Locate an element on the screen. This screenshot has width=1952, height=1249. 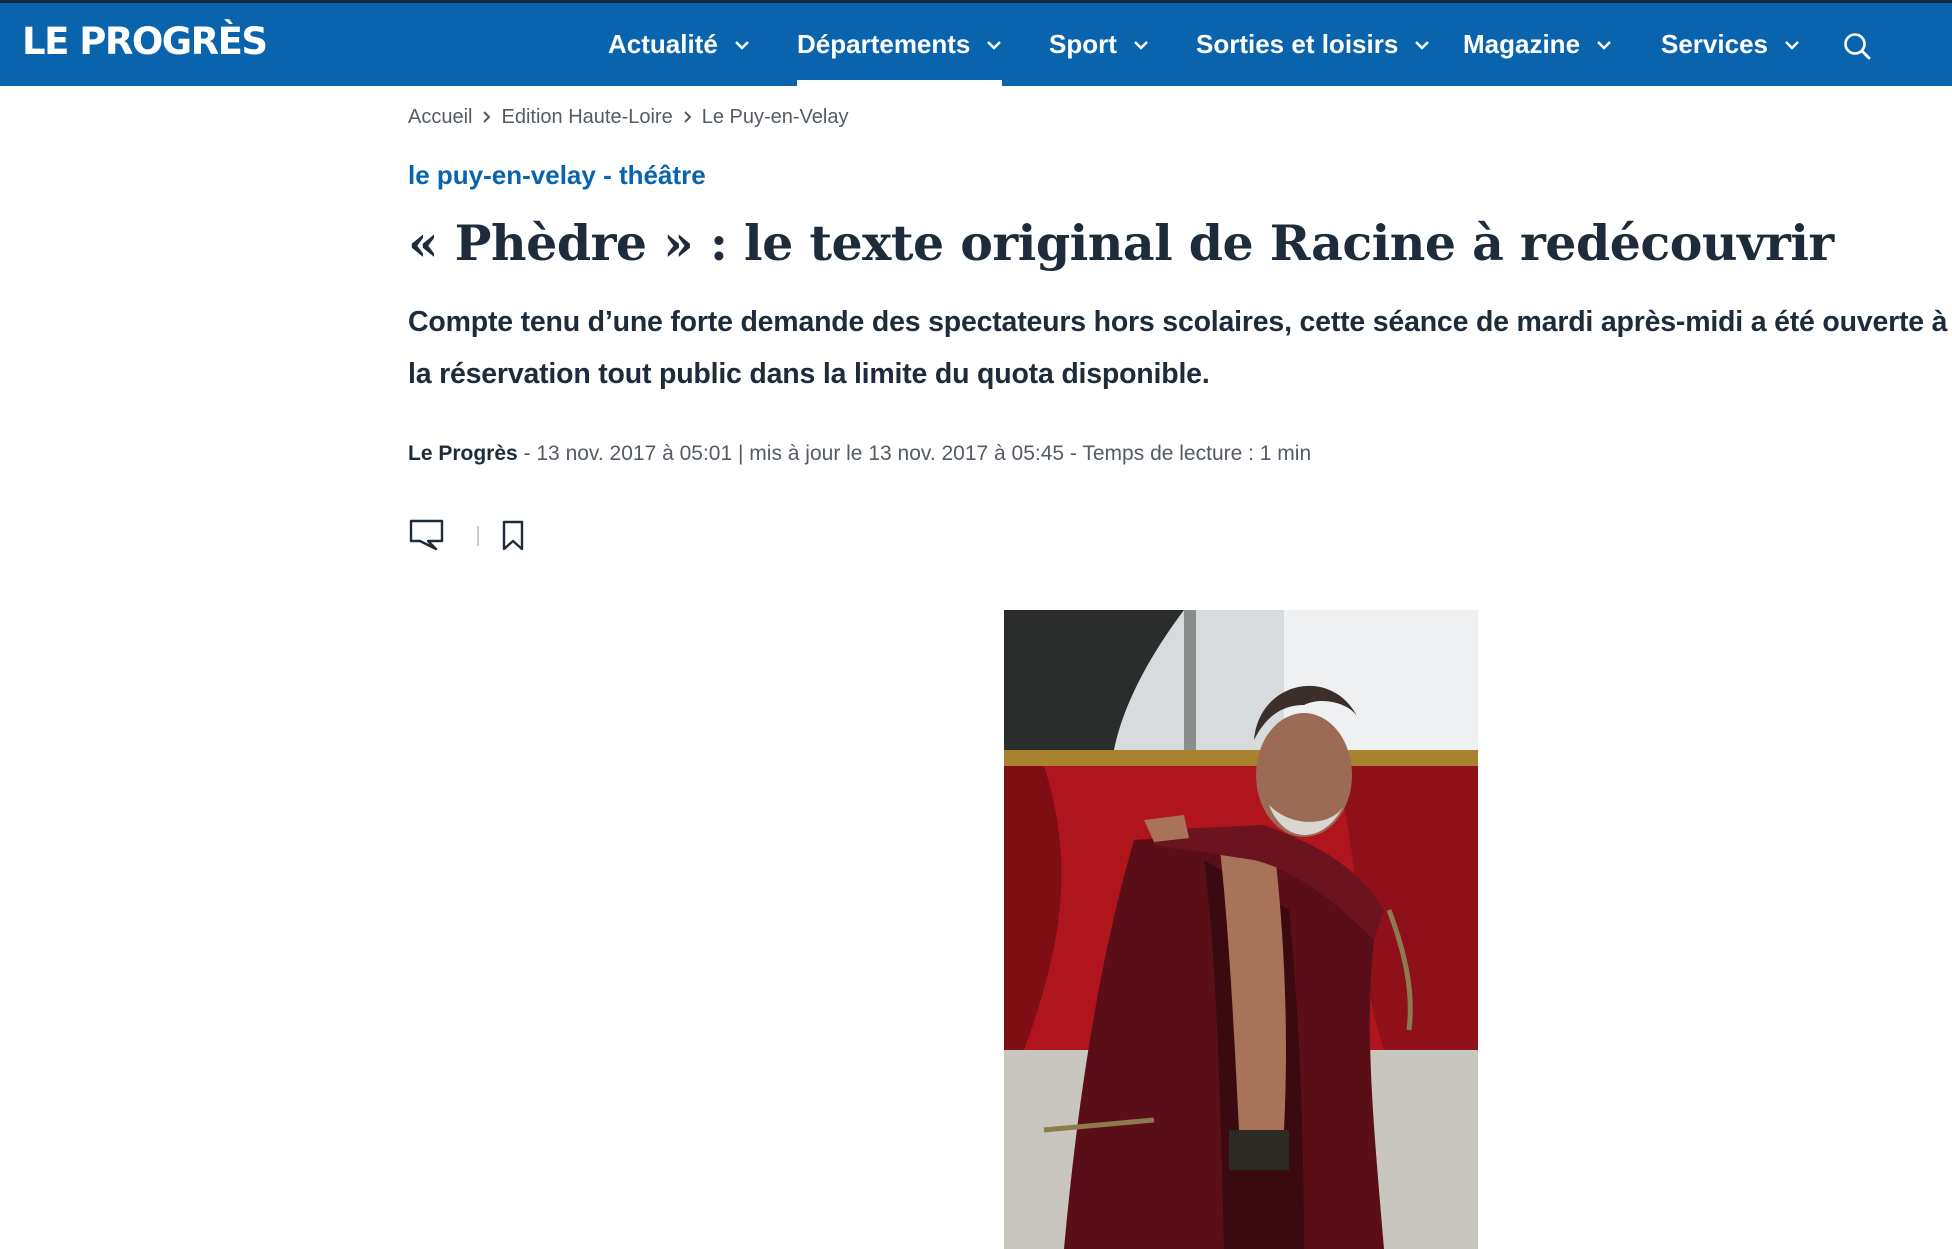
active-tab-indicator is located at coordinates (900, 83).